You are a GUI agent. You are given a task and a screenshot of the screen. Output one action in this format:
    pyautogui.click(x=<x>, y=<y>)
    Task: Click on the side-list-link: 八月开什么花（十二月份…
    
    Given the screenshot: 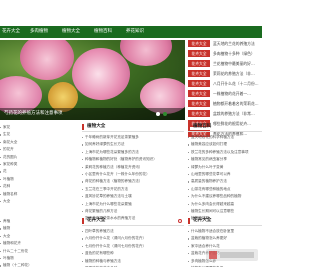 What is the action you would take?
    pyautogui.click(x=237, y=83)
    